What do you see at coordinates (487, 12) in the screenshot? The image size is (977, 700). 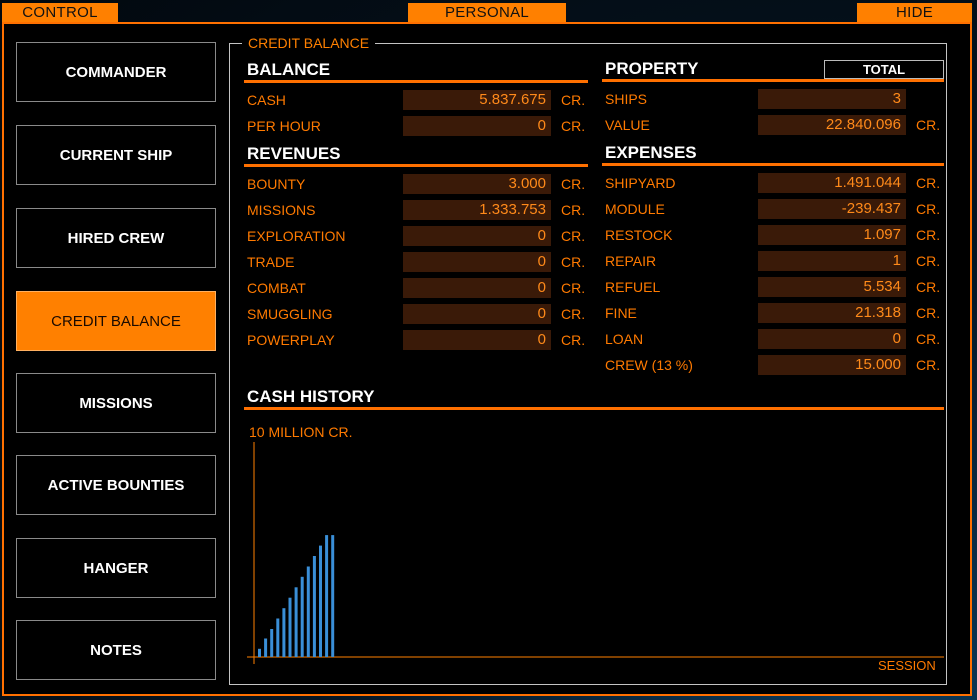 I see `personal-tab: PERSONAL` at bounding box center [487, 12].